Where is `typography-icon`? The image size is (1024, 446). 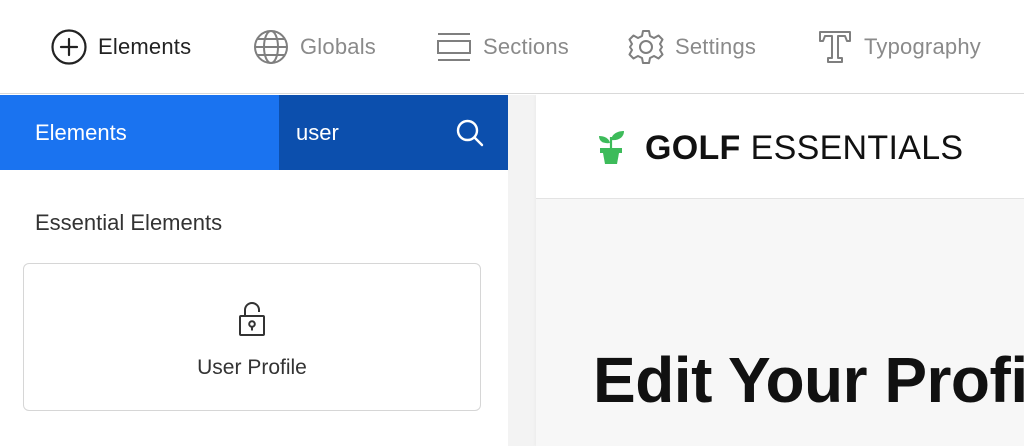
typography-icon is located at coordinates (835, 47).